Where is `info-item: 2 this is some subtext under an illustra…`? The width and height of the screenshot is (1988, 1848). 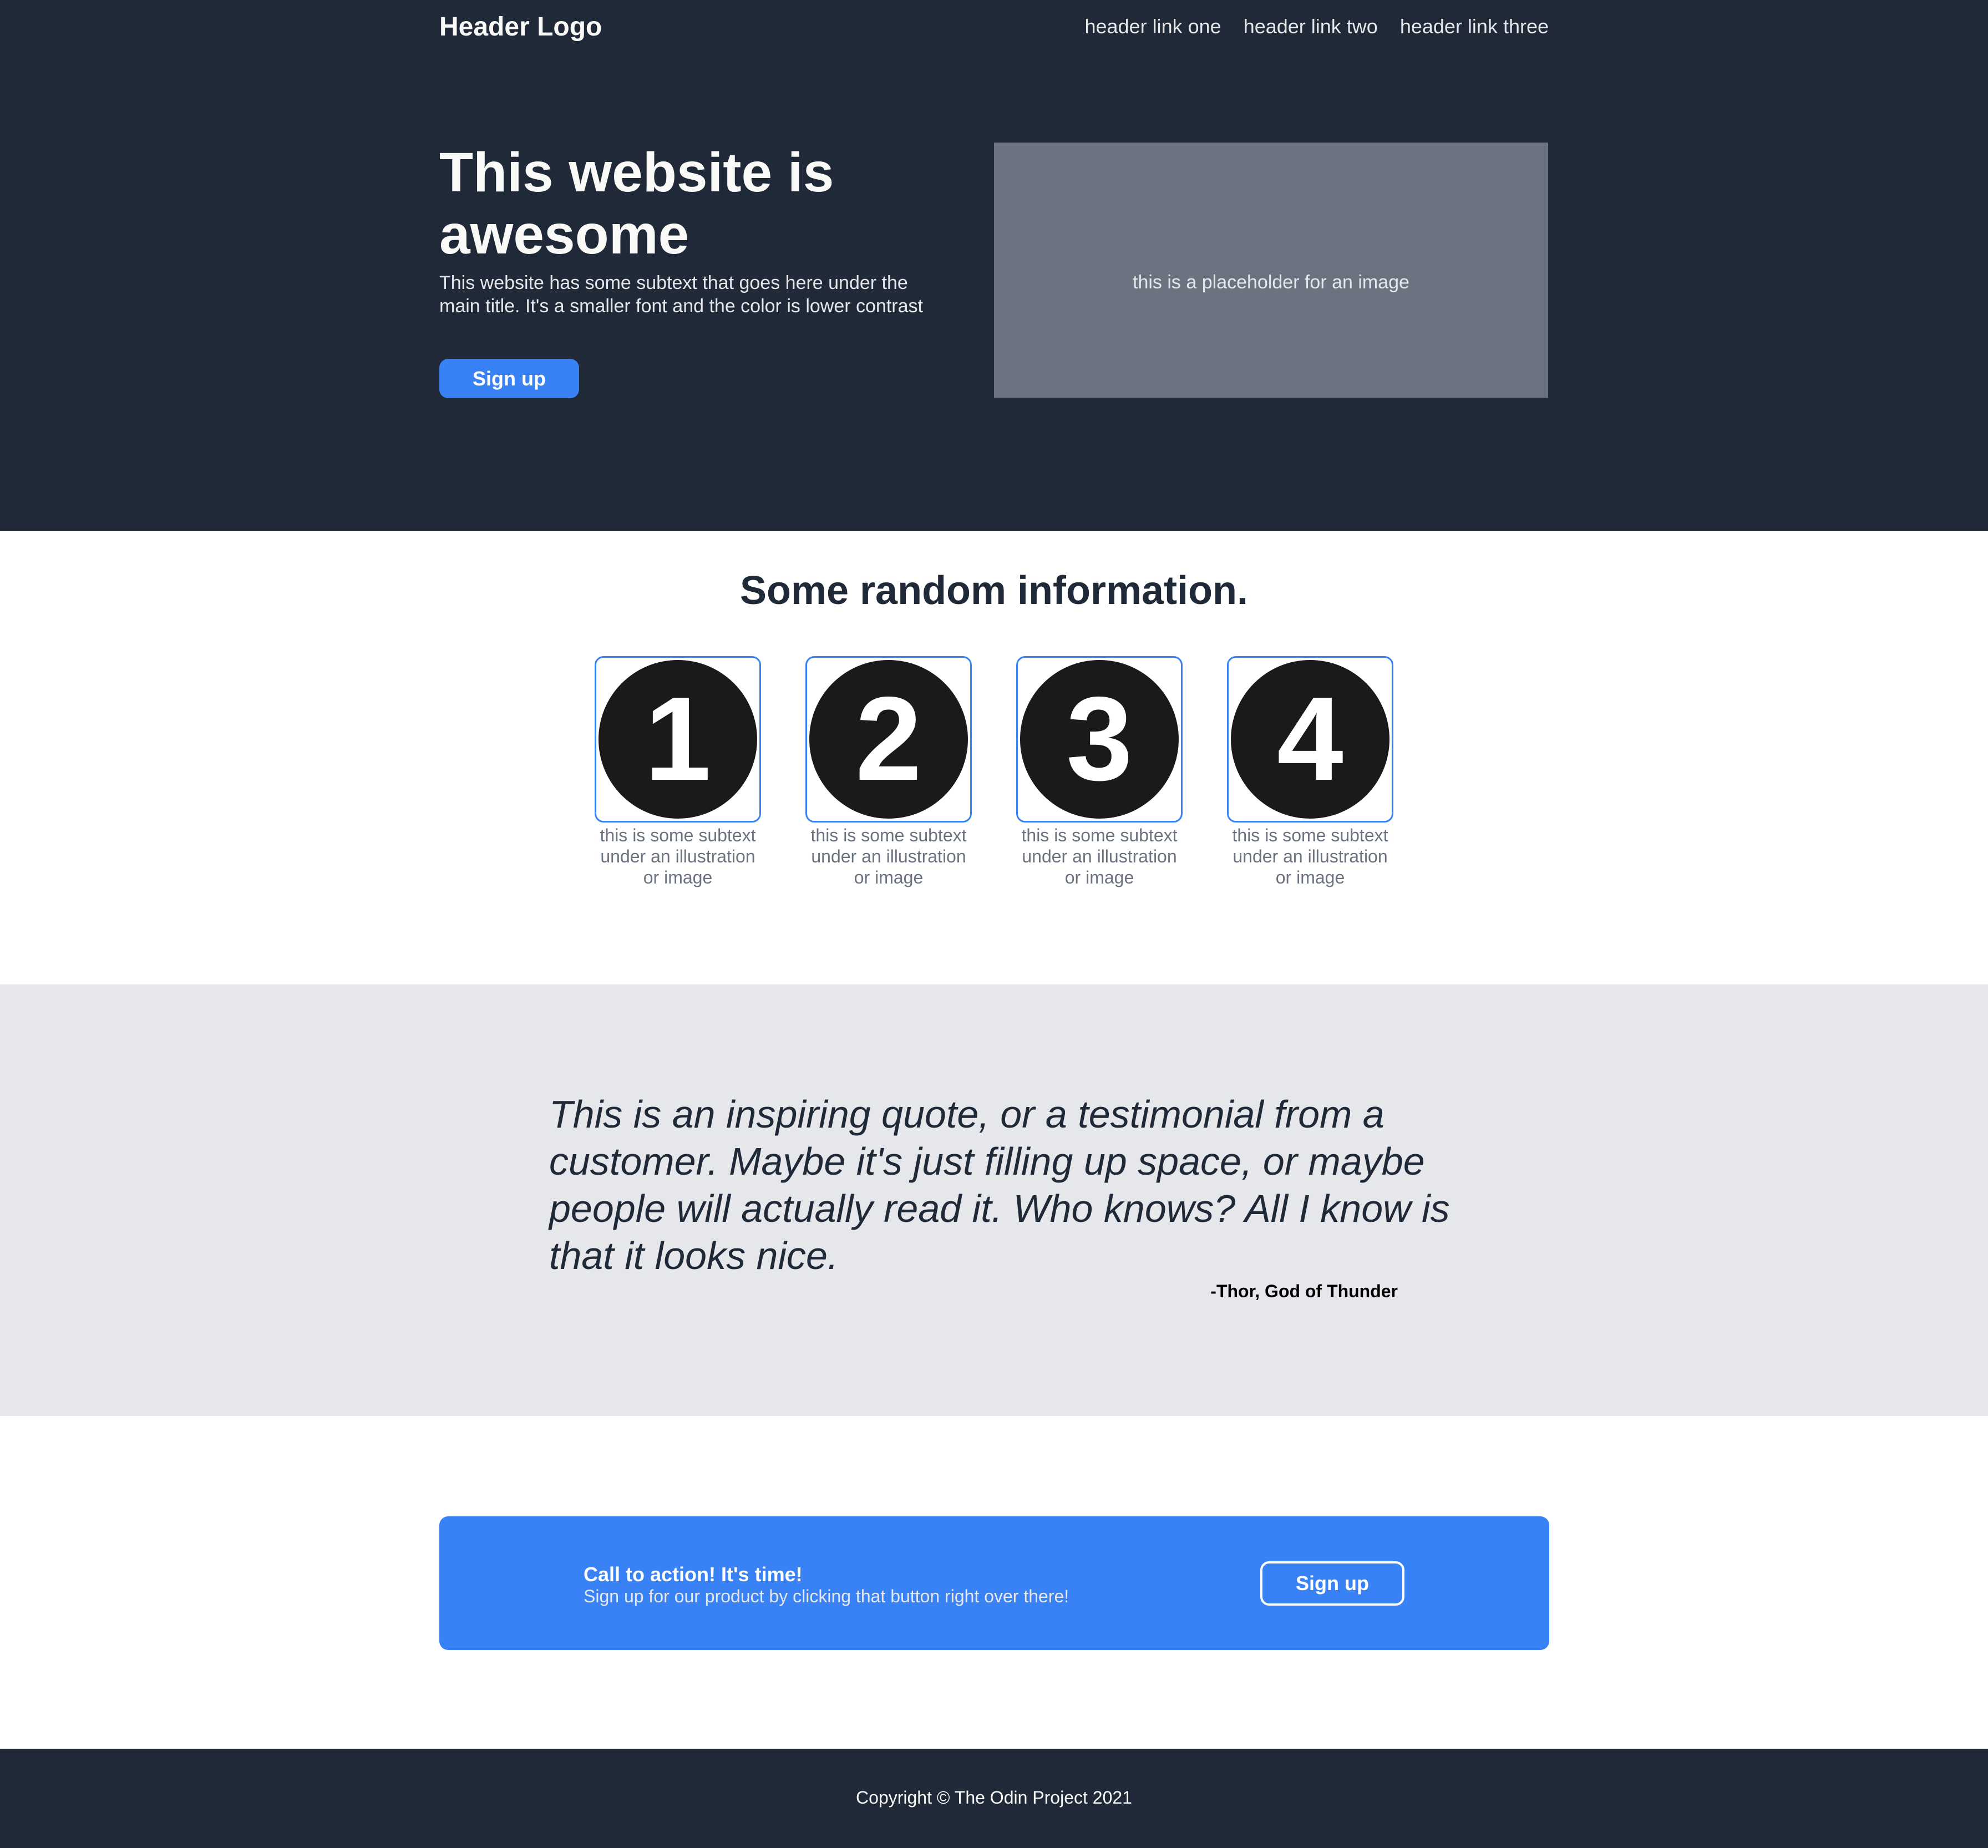 info-item: 2 this is some subtext under an illustra… is located at coordinates (888, 772).